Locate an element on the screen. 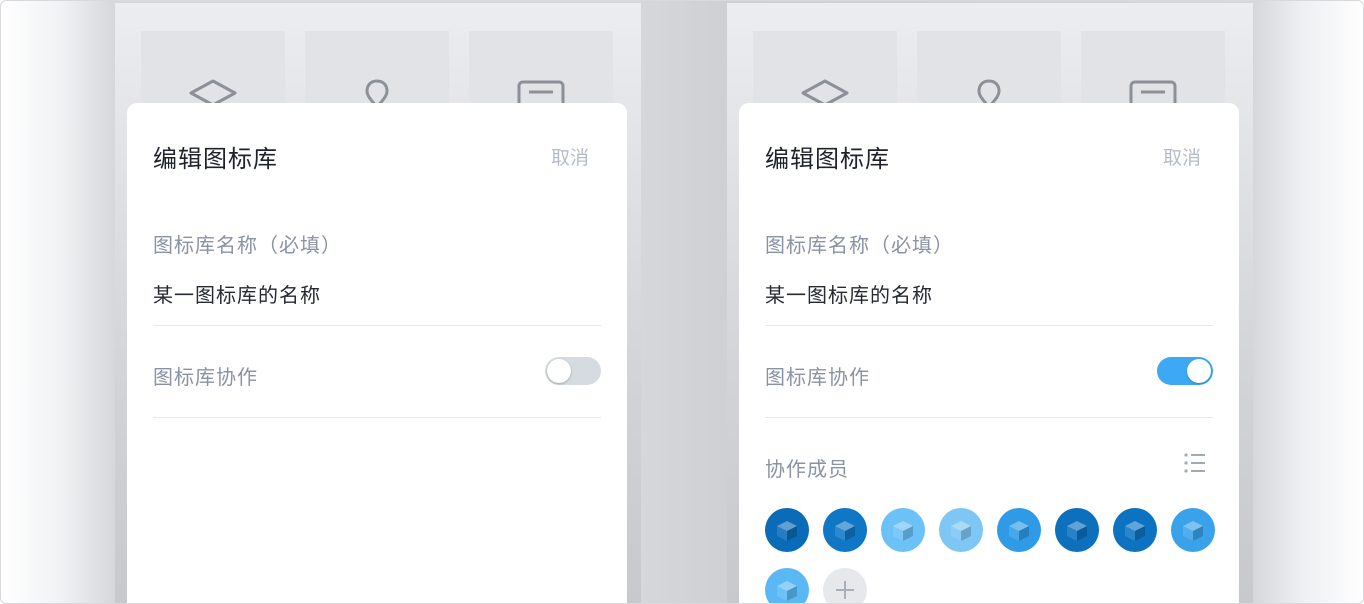  members-label: 协作成员 is located at coordinates (807, 469).